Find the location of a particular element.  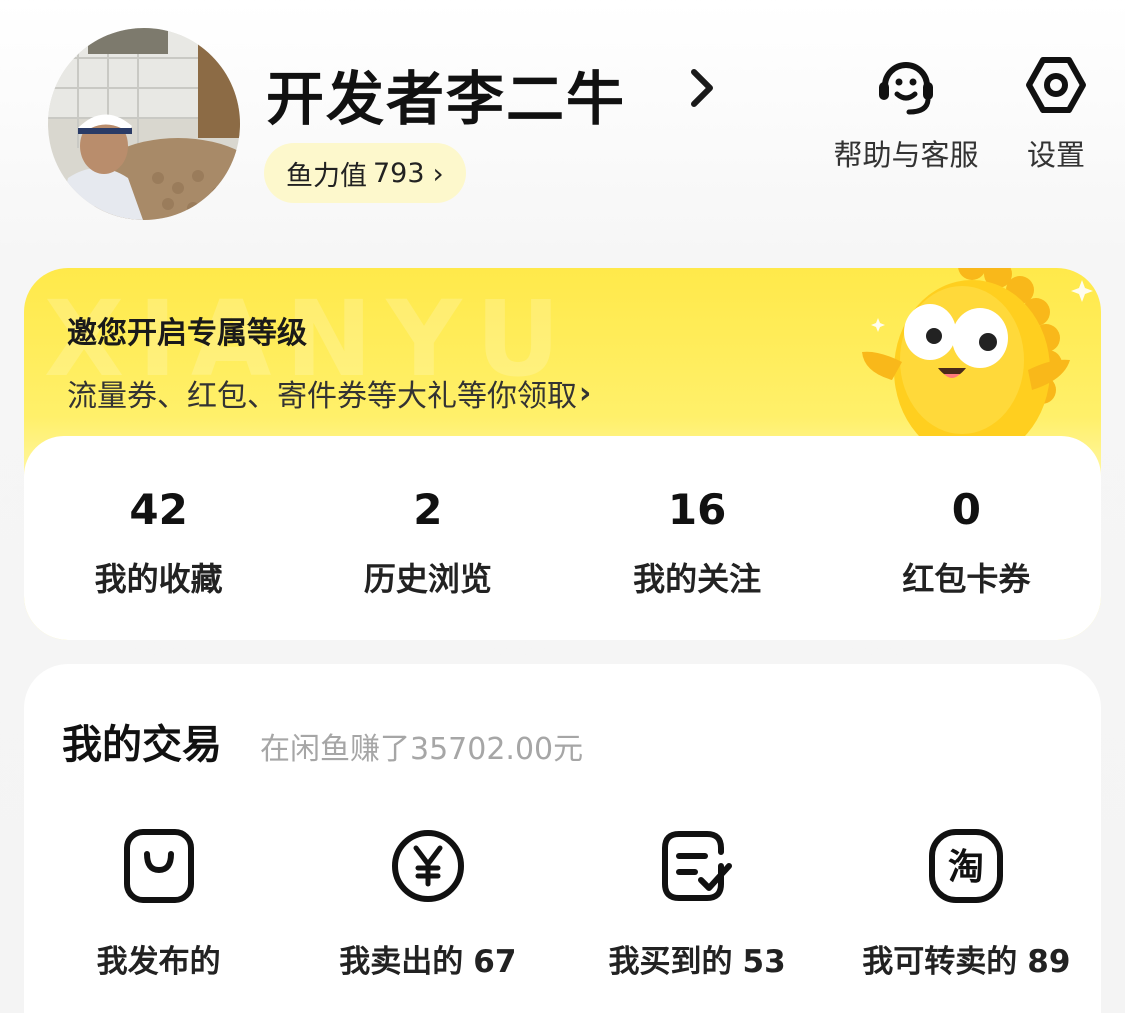

stat-favorites: 42 我的收藏 is located at coordinates (158, 538).